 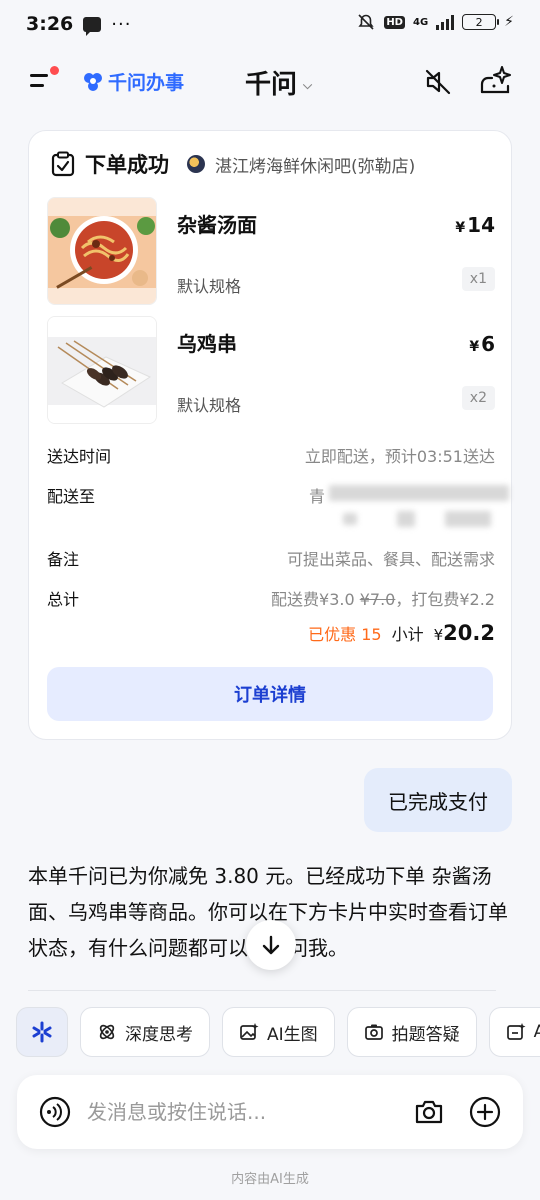 I want to click on ai-image-chip: AI生图, so click(x=278, y=1032).